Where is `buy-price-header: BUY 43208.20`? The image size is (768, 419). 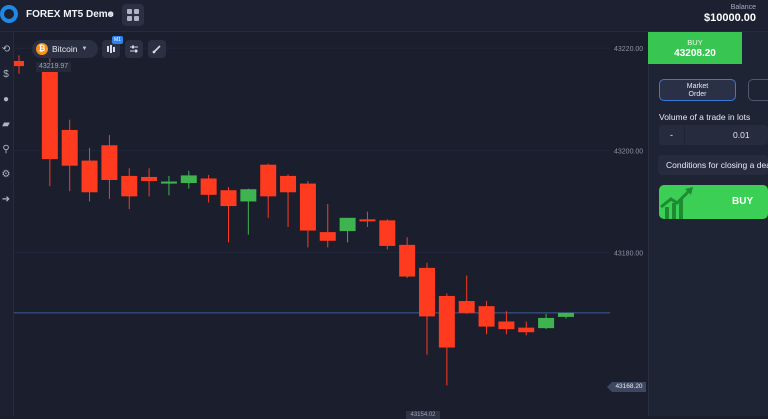 buy-price-header: BUY 43208.20 is located at coordinates (695, 48).